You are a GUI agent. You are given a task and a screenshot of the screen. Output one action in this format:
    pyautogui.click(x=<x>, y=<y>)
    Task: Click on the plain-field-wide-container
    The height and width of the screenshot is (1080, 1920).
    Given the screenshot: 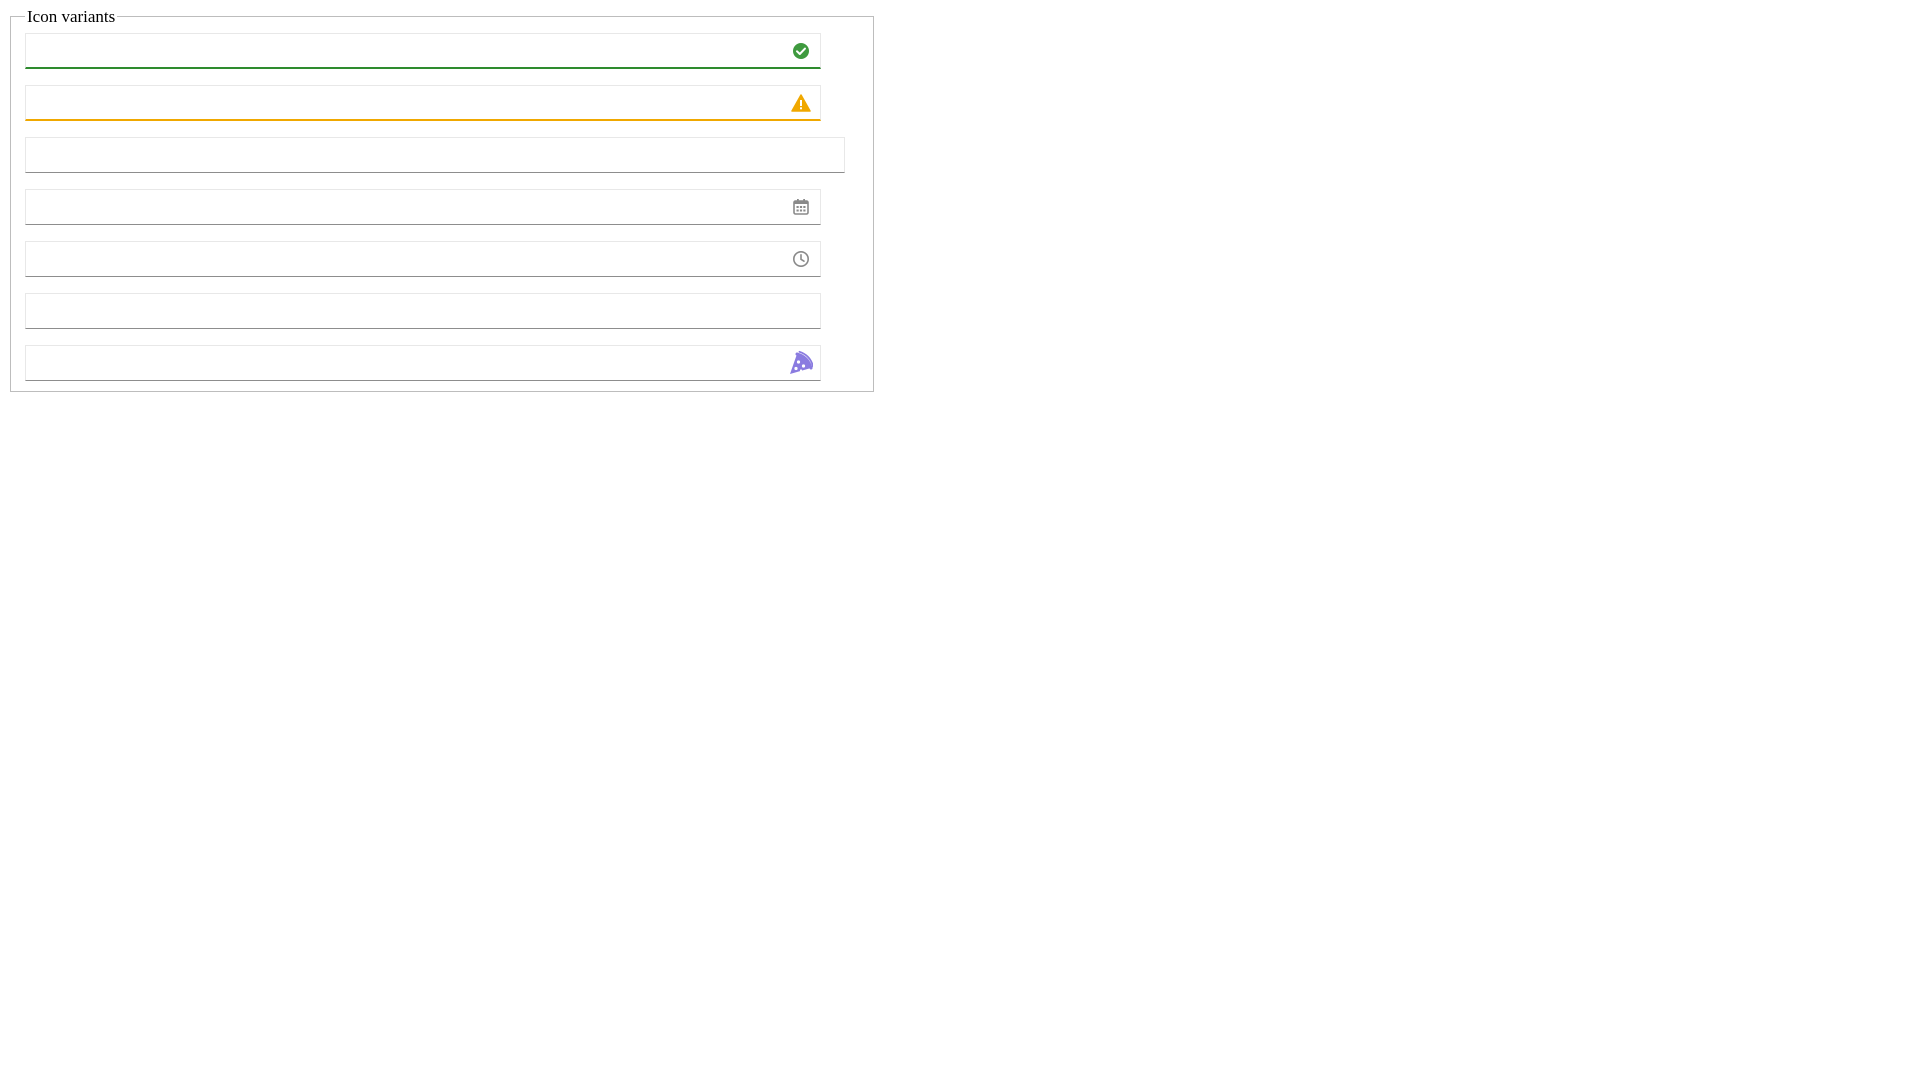 What is the action you would take?
    pyautogui.click(x=435, y=155)
    